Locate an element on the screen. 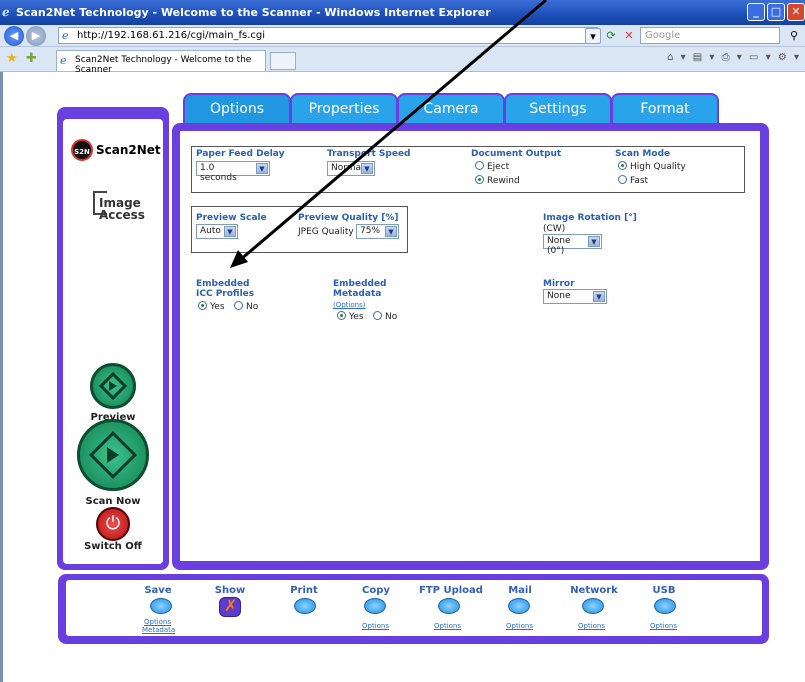 This screenshot has width=805, height=682. preview-icon is located at coordinates (113, 386).